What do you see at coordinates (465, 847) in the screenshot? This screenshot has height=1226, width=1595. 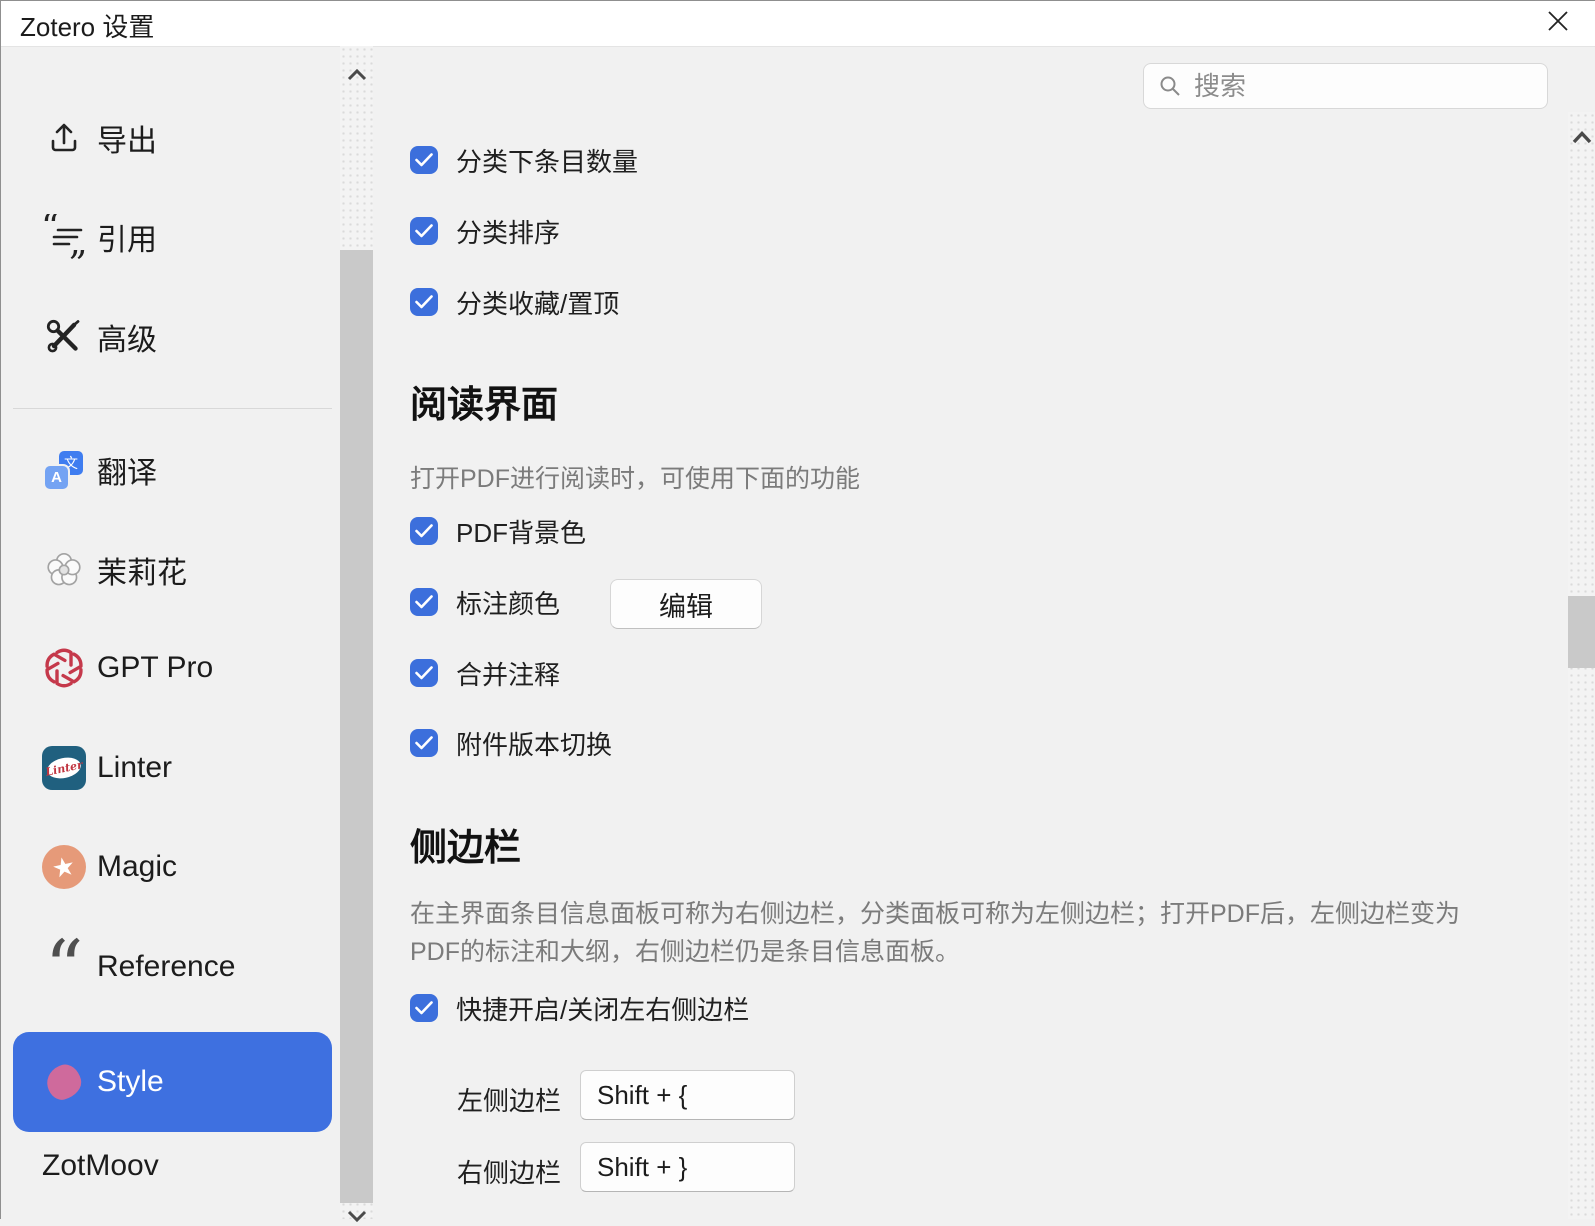 I see `section-heading-sidebar: 侧边栏` at bounding box center [465, 847].